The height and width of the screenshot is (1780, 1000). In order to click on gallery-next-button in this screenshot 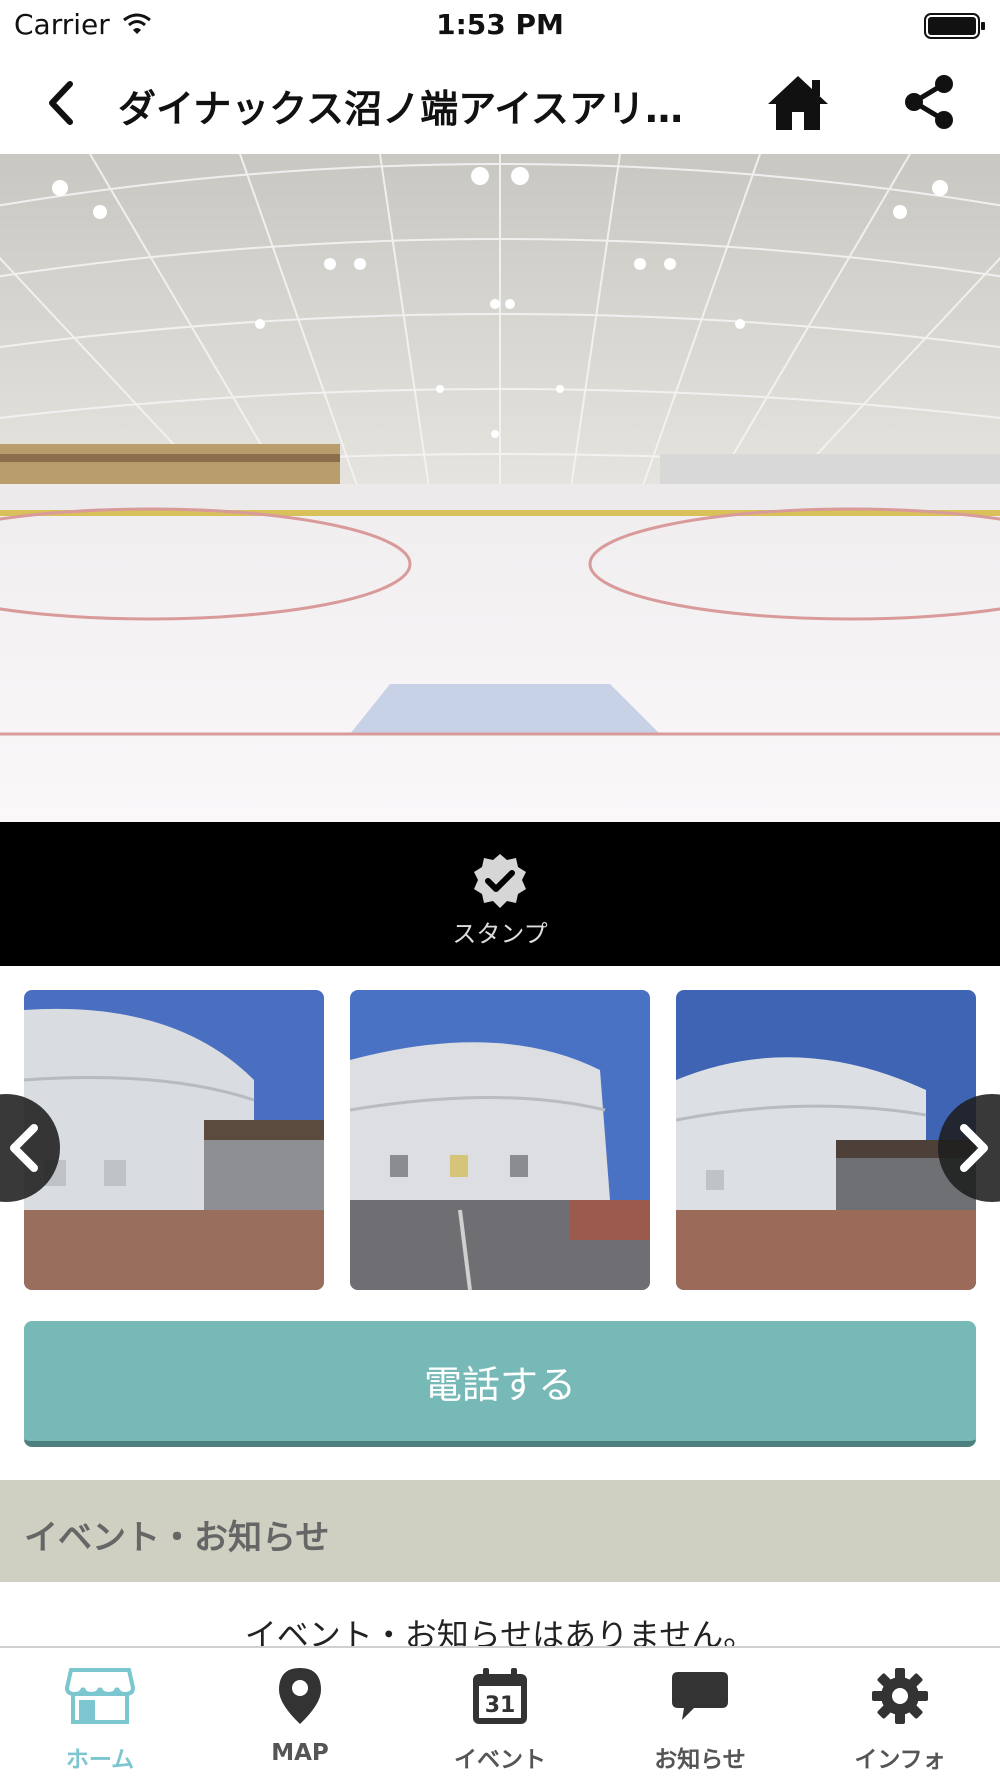, I will do `click(969, 1148)`.